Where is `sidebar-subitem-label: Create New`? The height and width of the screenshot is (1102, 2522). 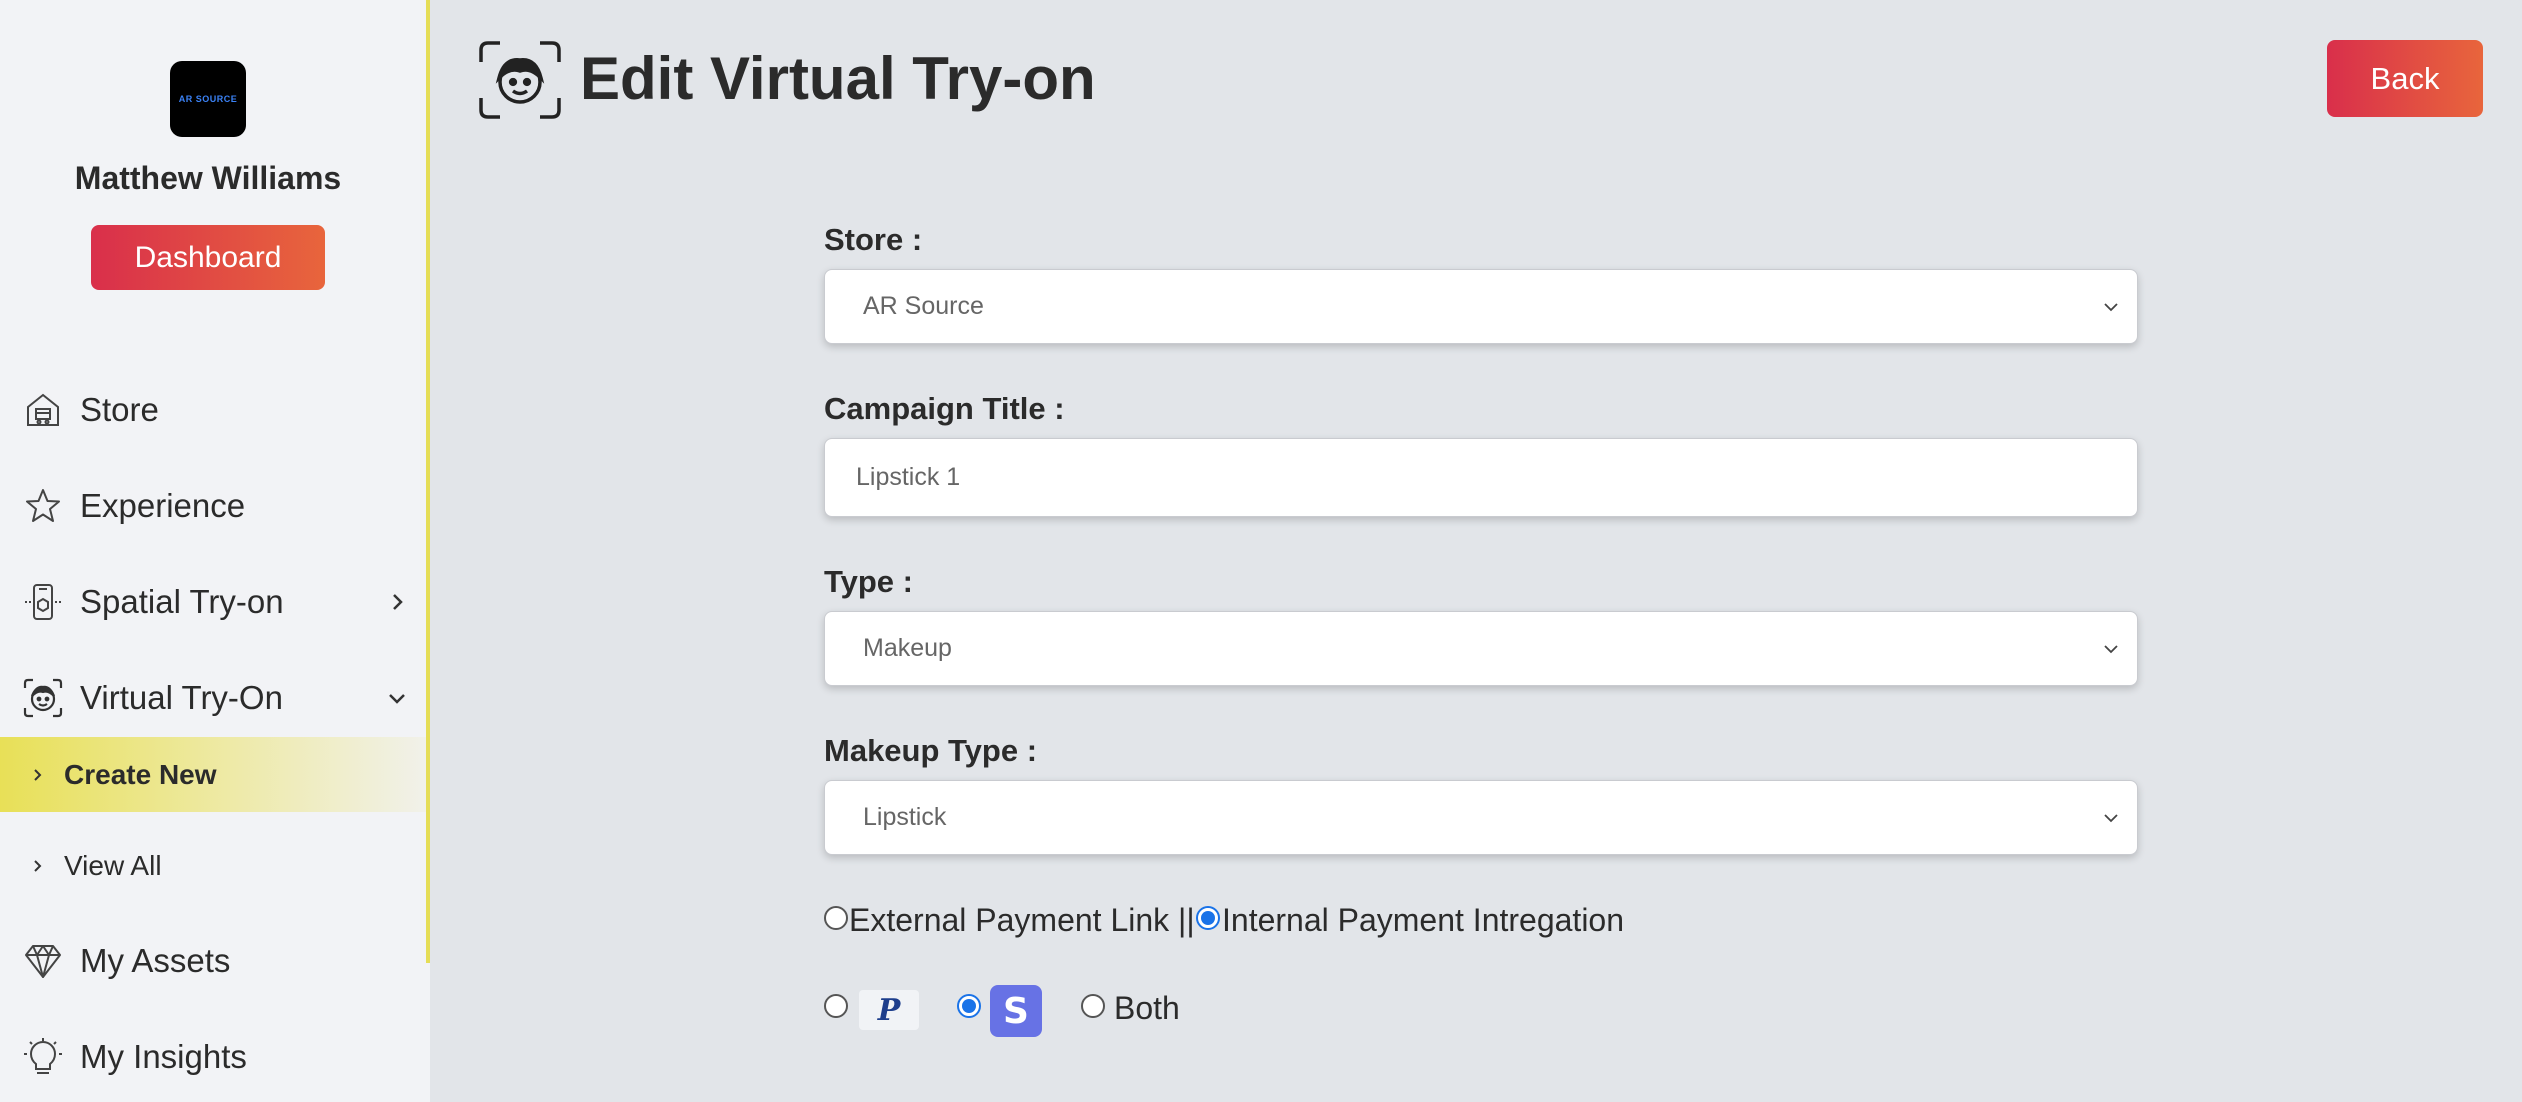 sidebar-subitem-label: Create New is located at coordinates (140, 774).